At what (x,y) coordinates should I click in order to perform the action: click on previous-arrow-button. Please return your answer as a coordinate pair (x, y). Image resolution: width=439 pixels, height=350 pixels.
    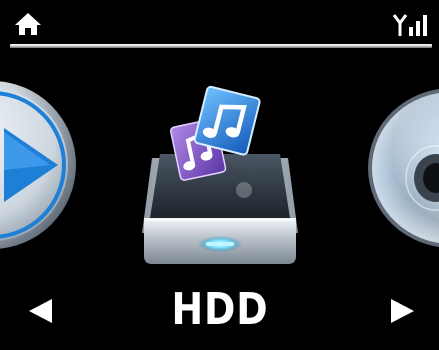
    Looking at the image, I should click on (41, 311).